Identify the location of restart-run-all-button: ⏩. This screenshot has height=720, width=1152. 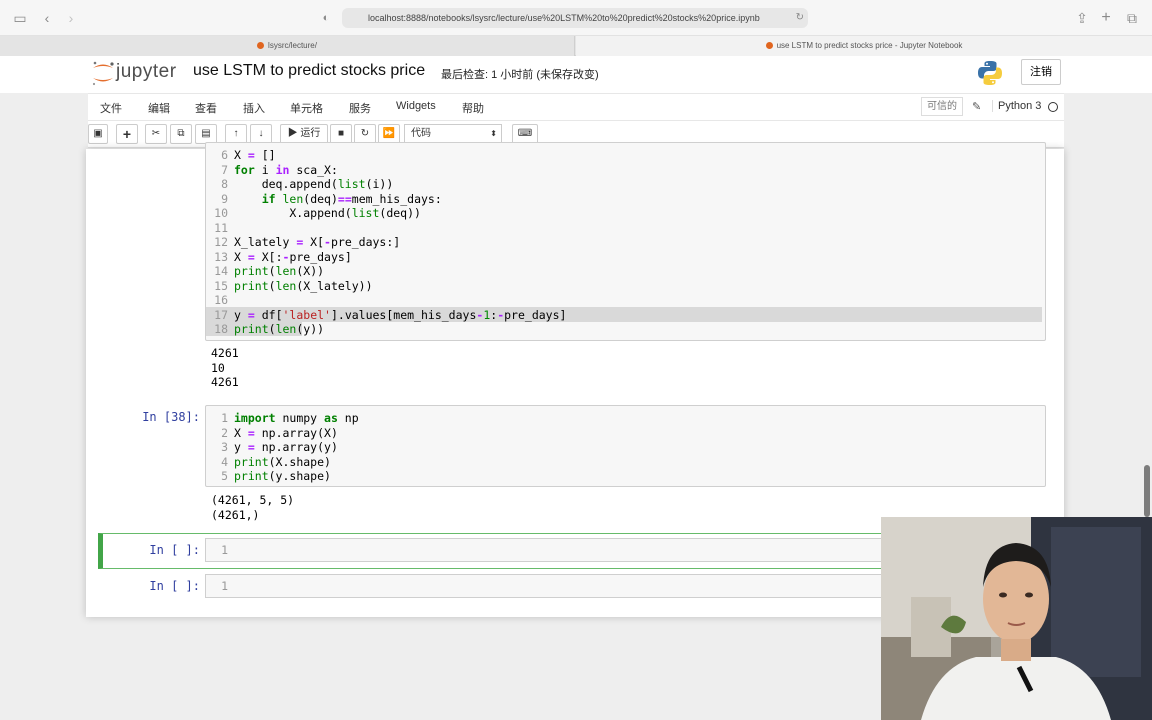
(389, 134).